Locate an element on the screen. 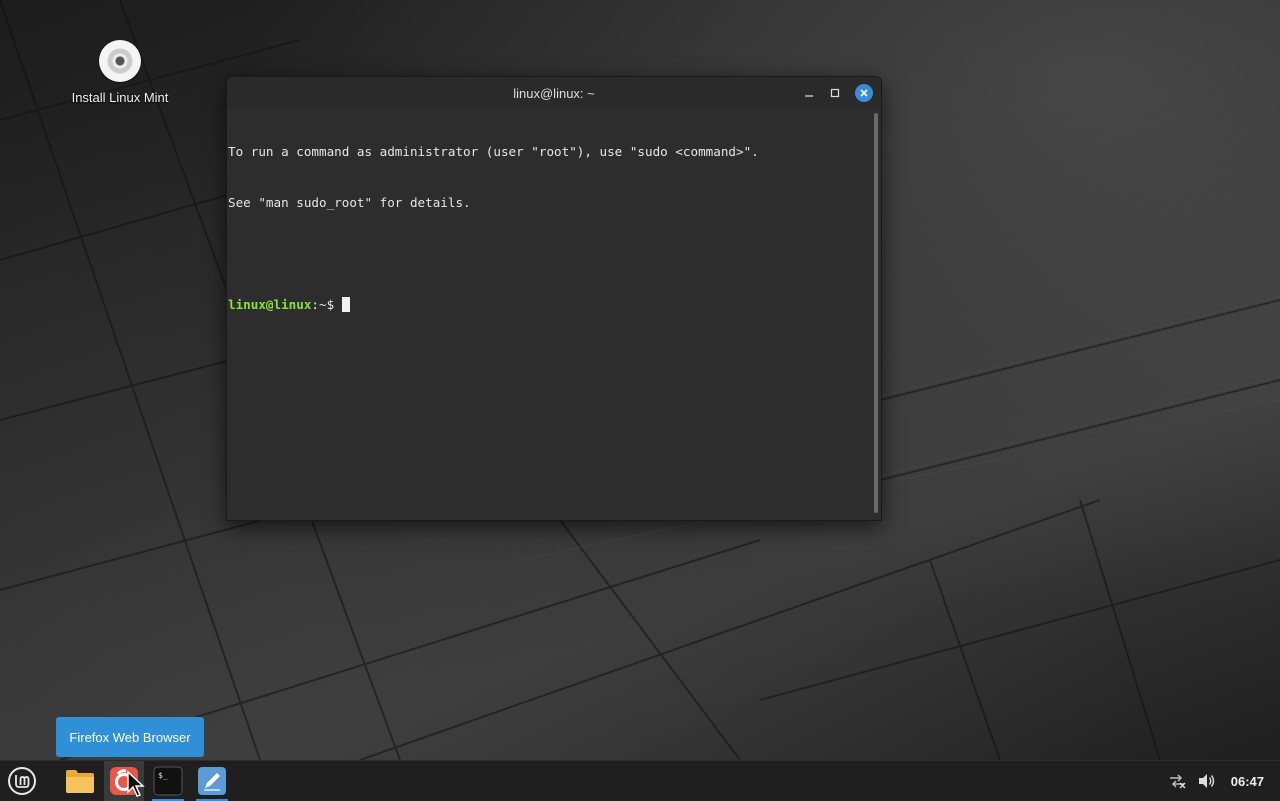 This screenshot has width=1280, height=801. desktop-icon-install-linux-mint: Install Linux Mint is located at coordinates (120, 72).